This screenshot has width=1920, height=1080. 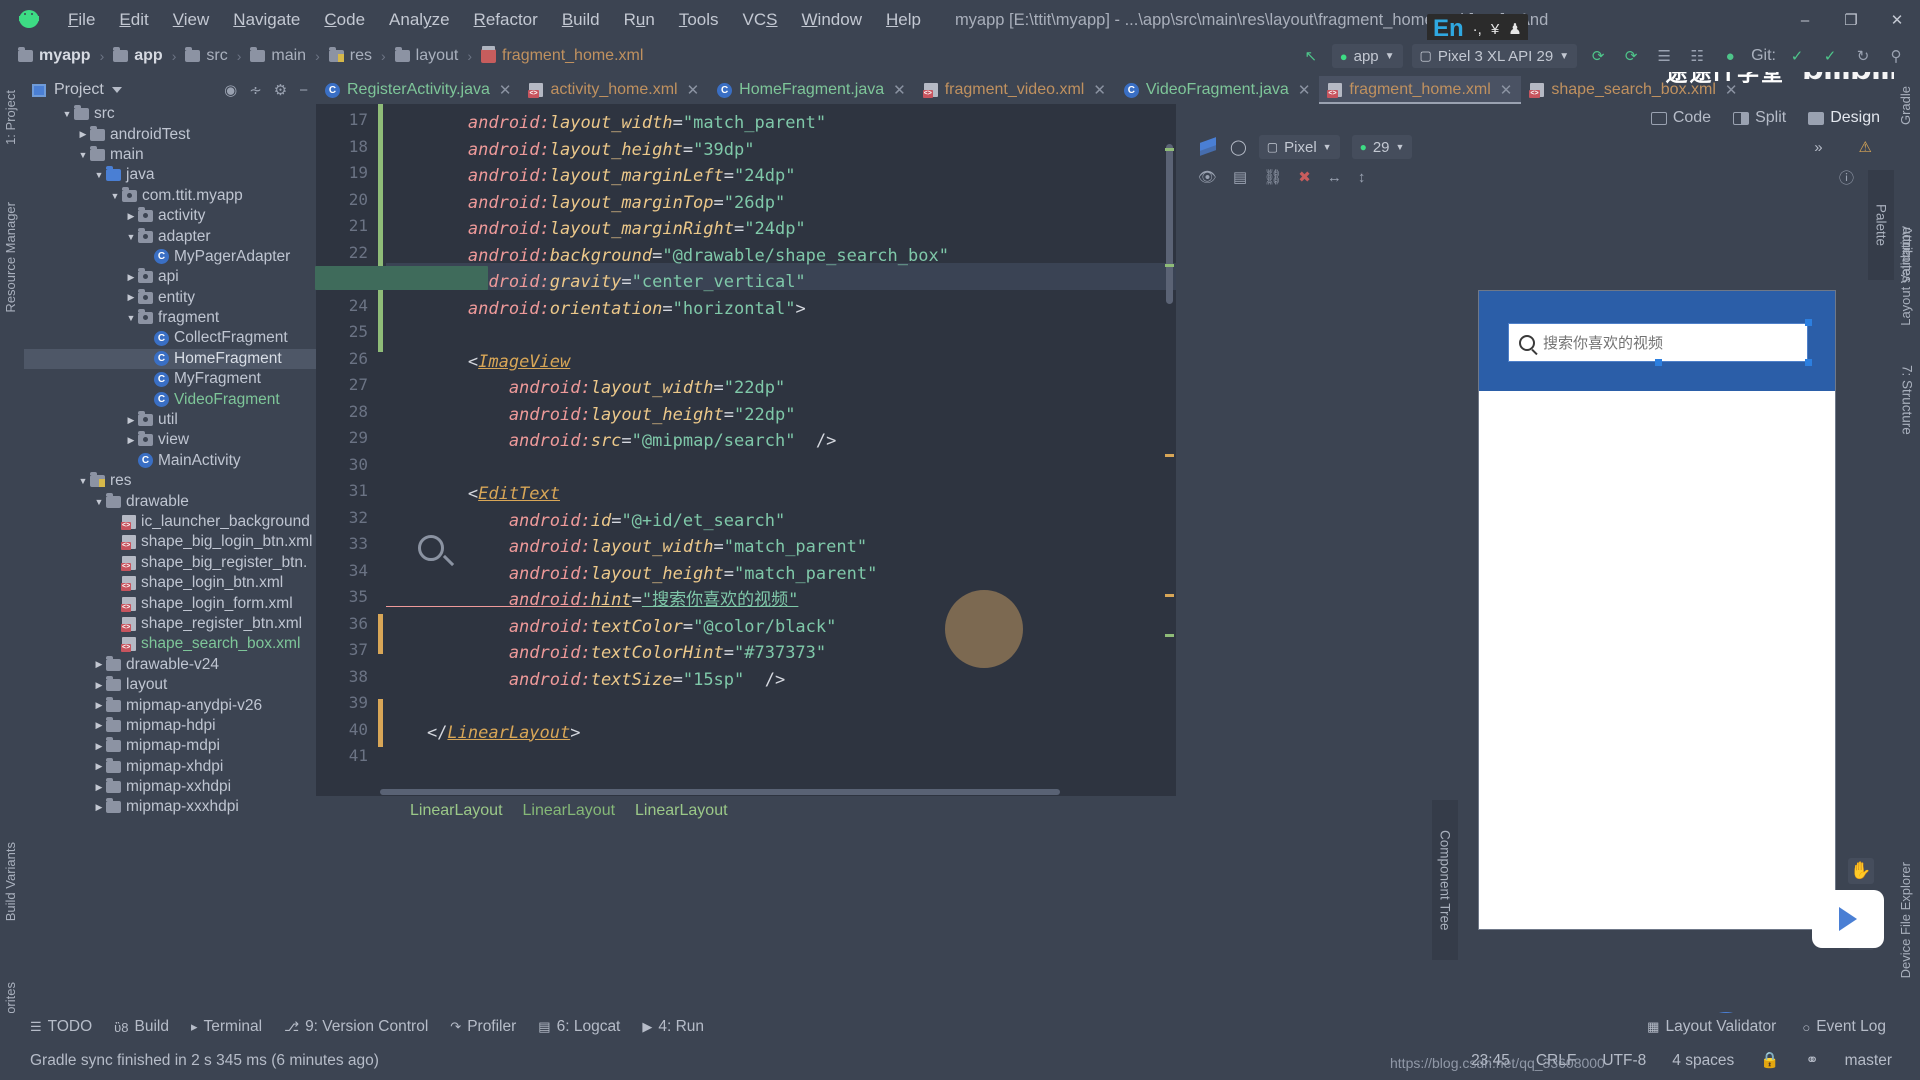 I want to click on selection-handle-tr, so click(x=1808, y=322).